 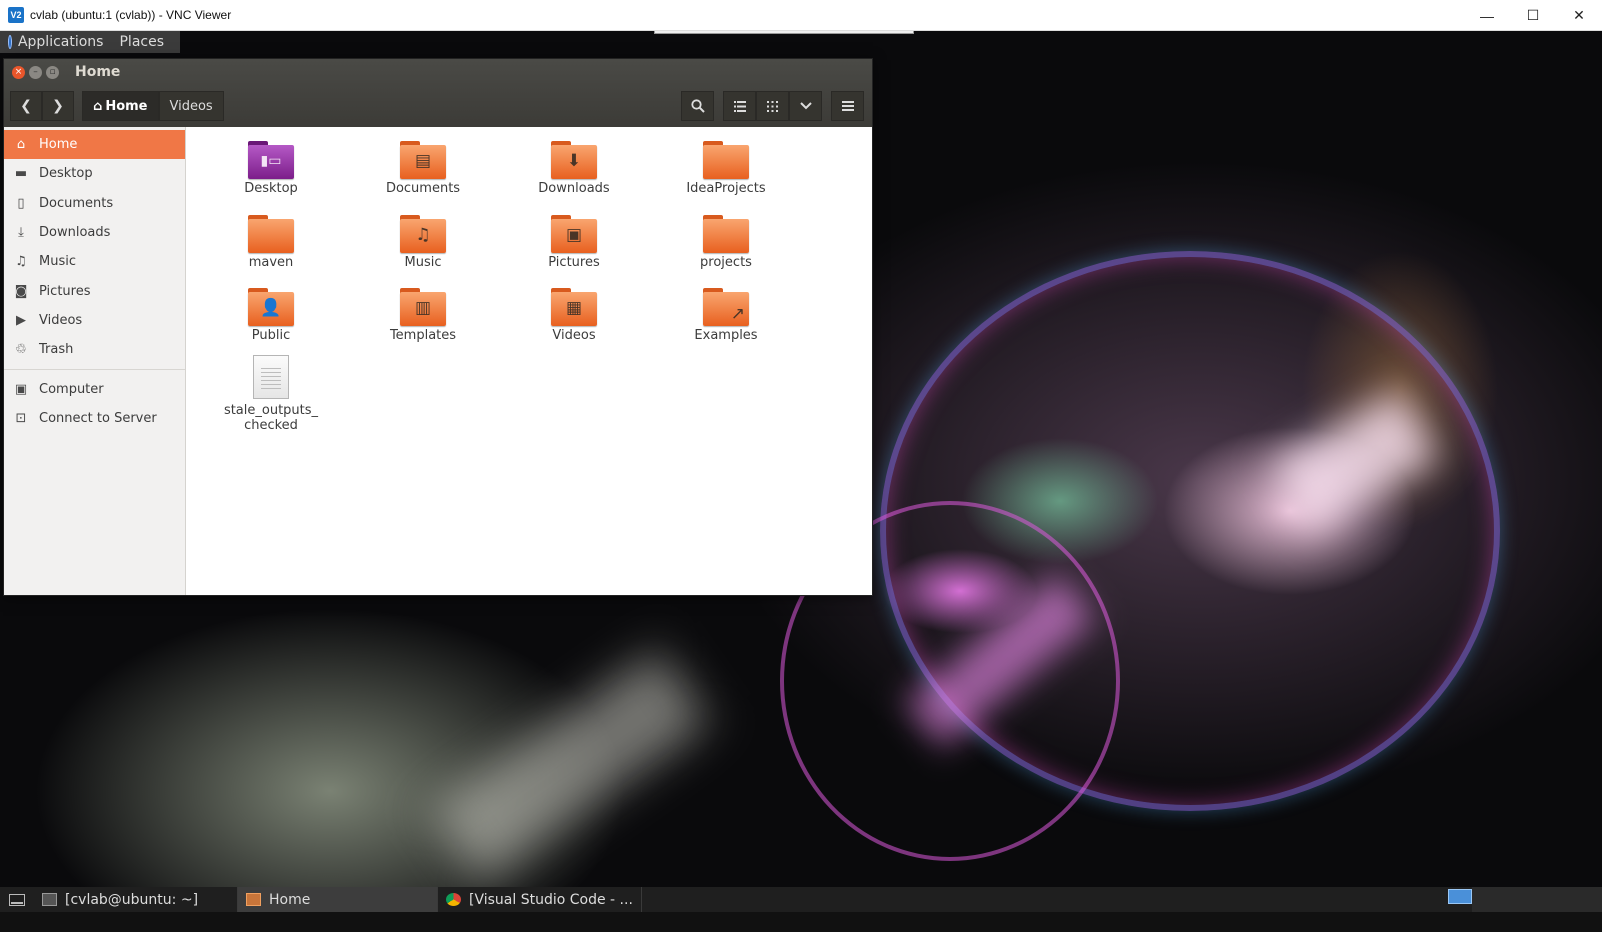 I want to click on sidebar-item-trash: ♲ Trash, so click(x=94, y=349).